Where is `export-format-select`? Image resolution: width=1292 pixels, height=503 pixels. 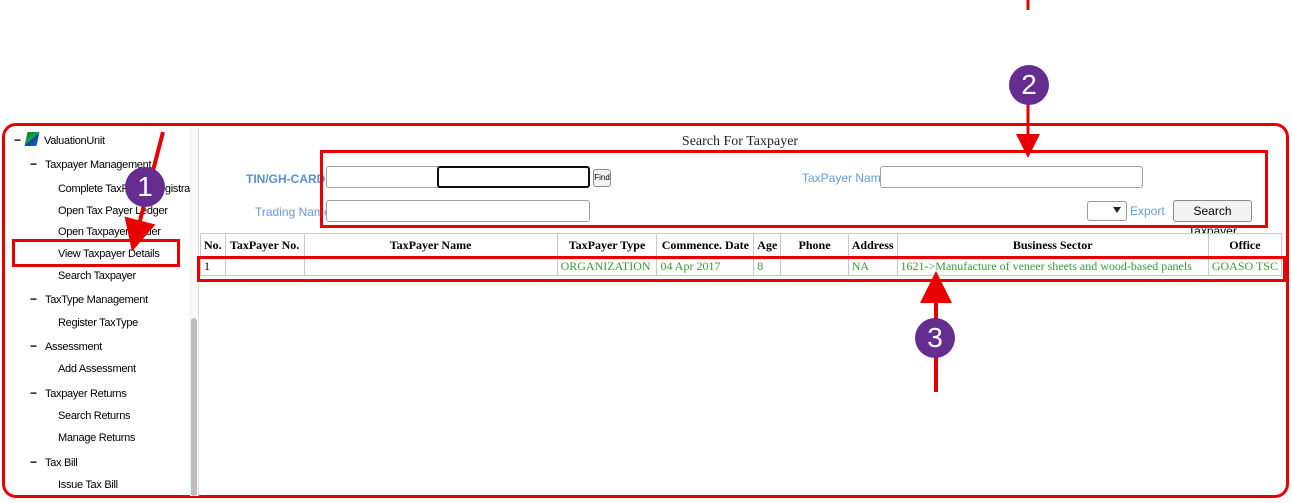
export-format-select is located at coordinates (1107, 211).